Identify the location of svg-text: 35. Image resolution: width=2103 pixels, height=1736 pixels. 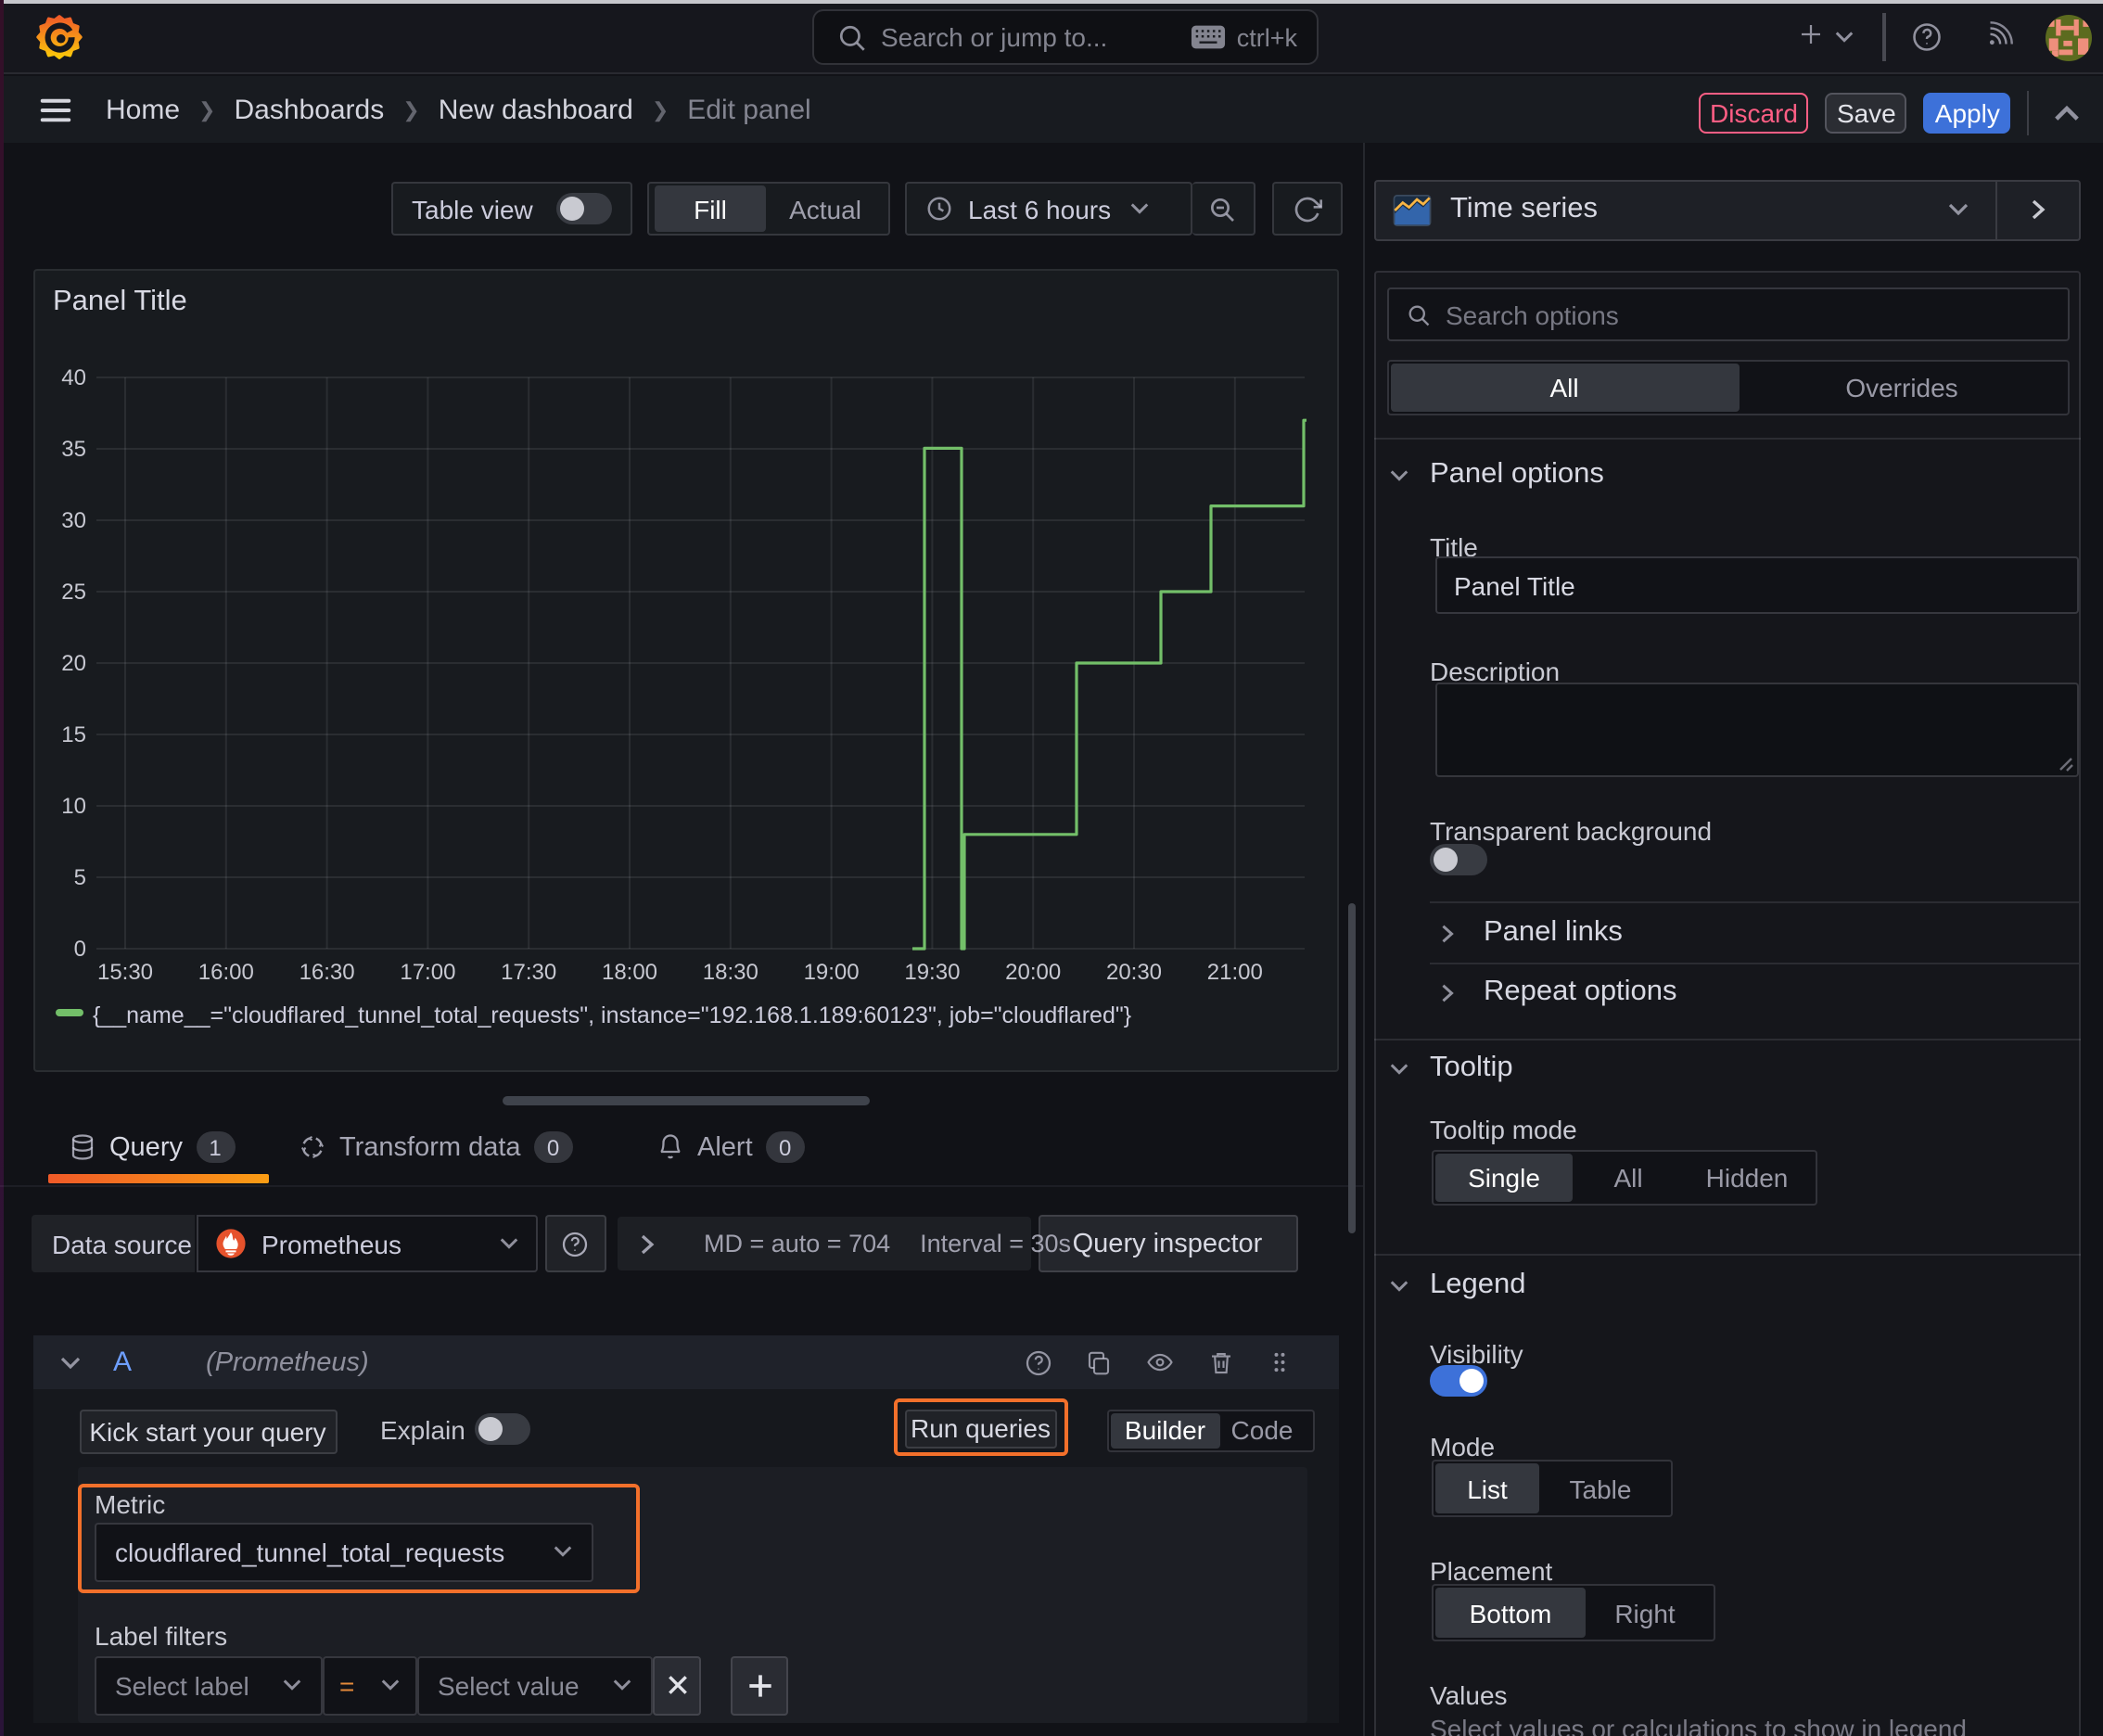
(73, 448).